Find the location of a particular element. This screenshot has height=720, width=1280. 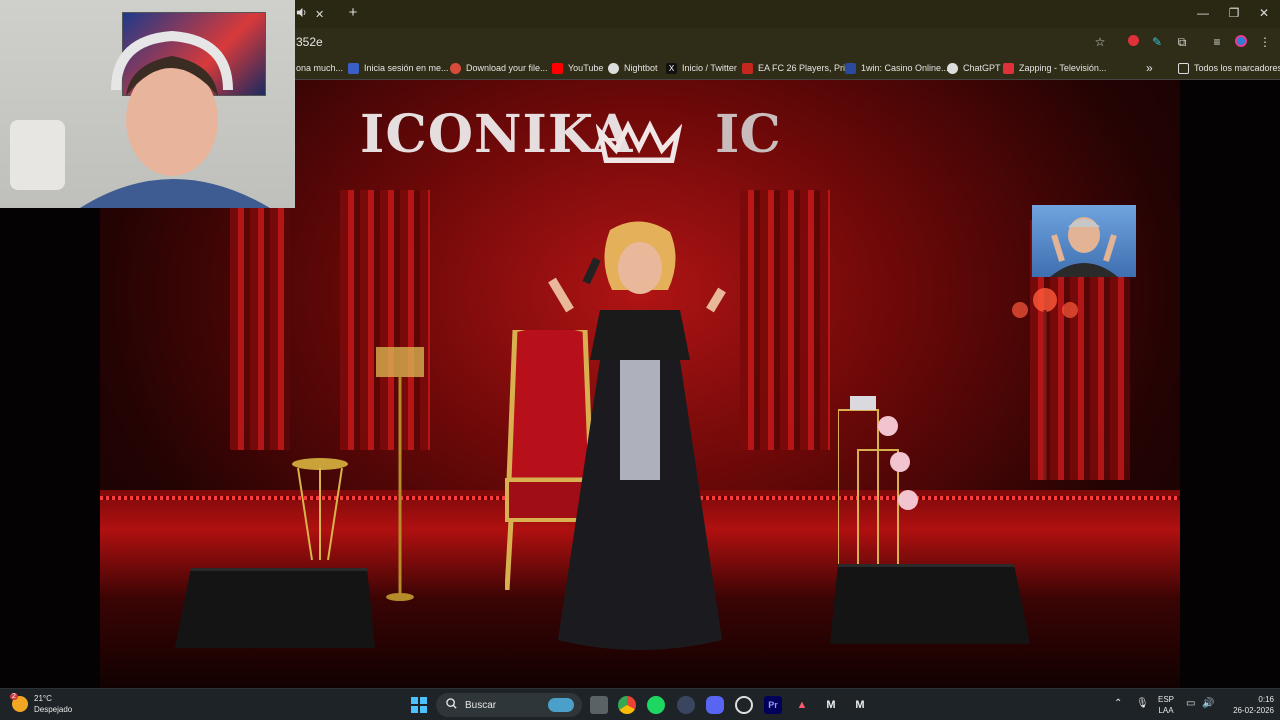

show-logo-text-partial: IC is located at coordinates (748, 134).